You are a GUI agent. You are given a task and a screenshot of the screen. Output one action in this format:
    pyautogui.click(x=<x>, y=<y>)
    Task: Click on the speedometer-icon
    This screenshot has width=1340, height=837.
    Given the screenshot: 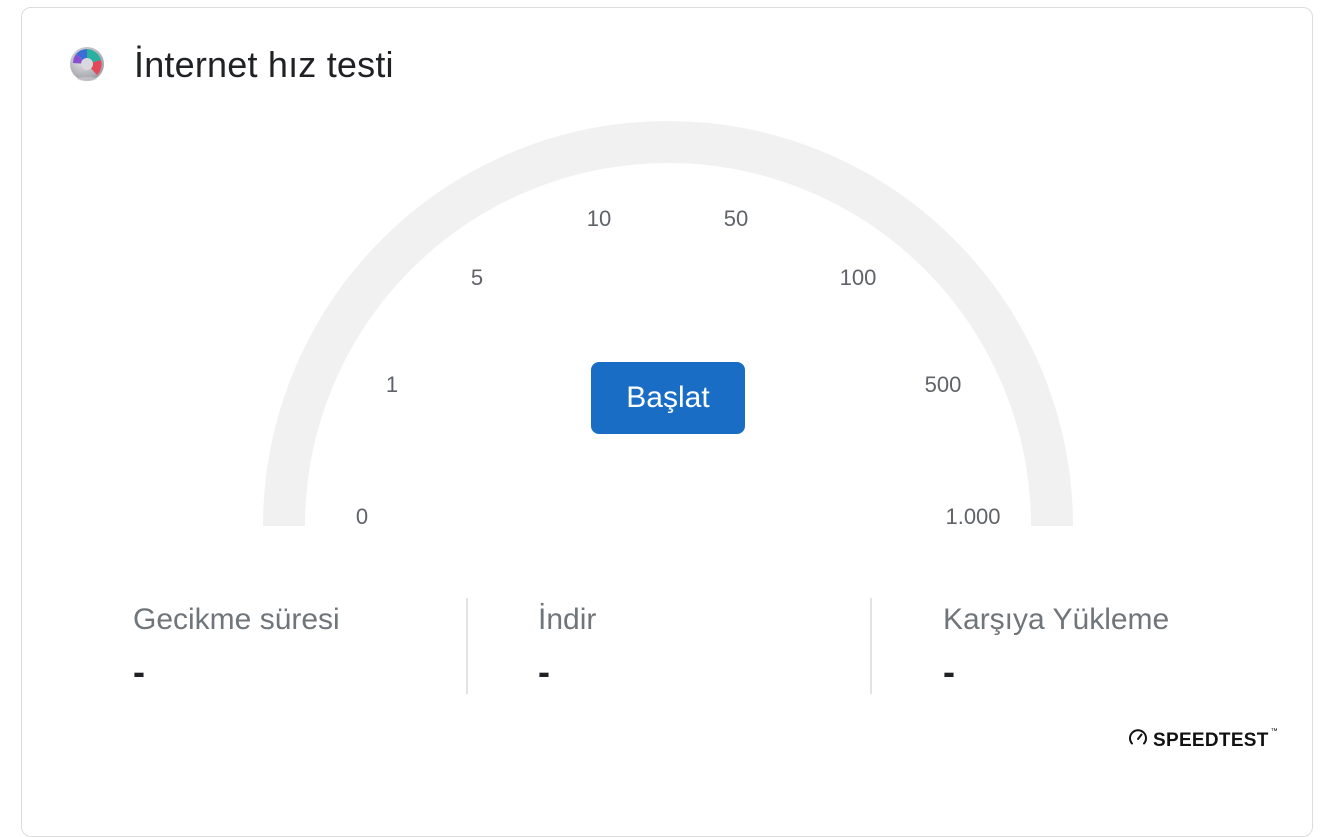 What is the action you would take?
    pyautogui.click(x=1138, y=740)
    